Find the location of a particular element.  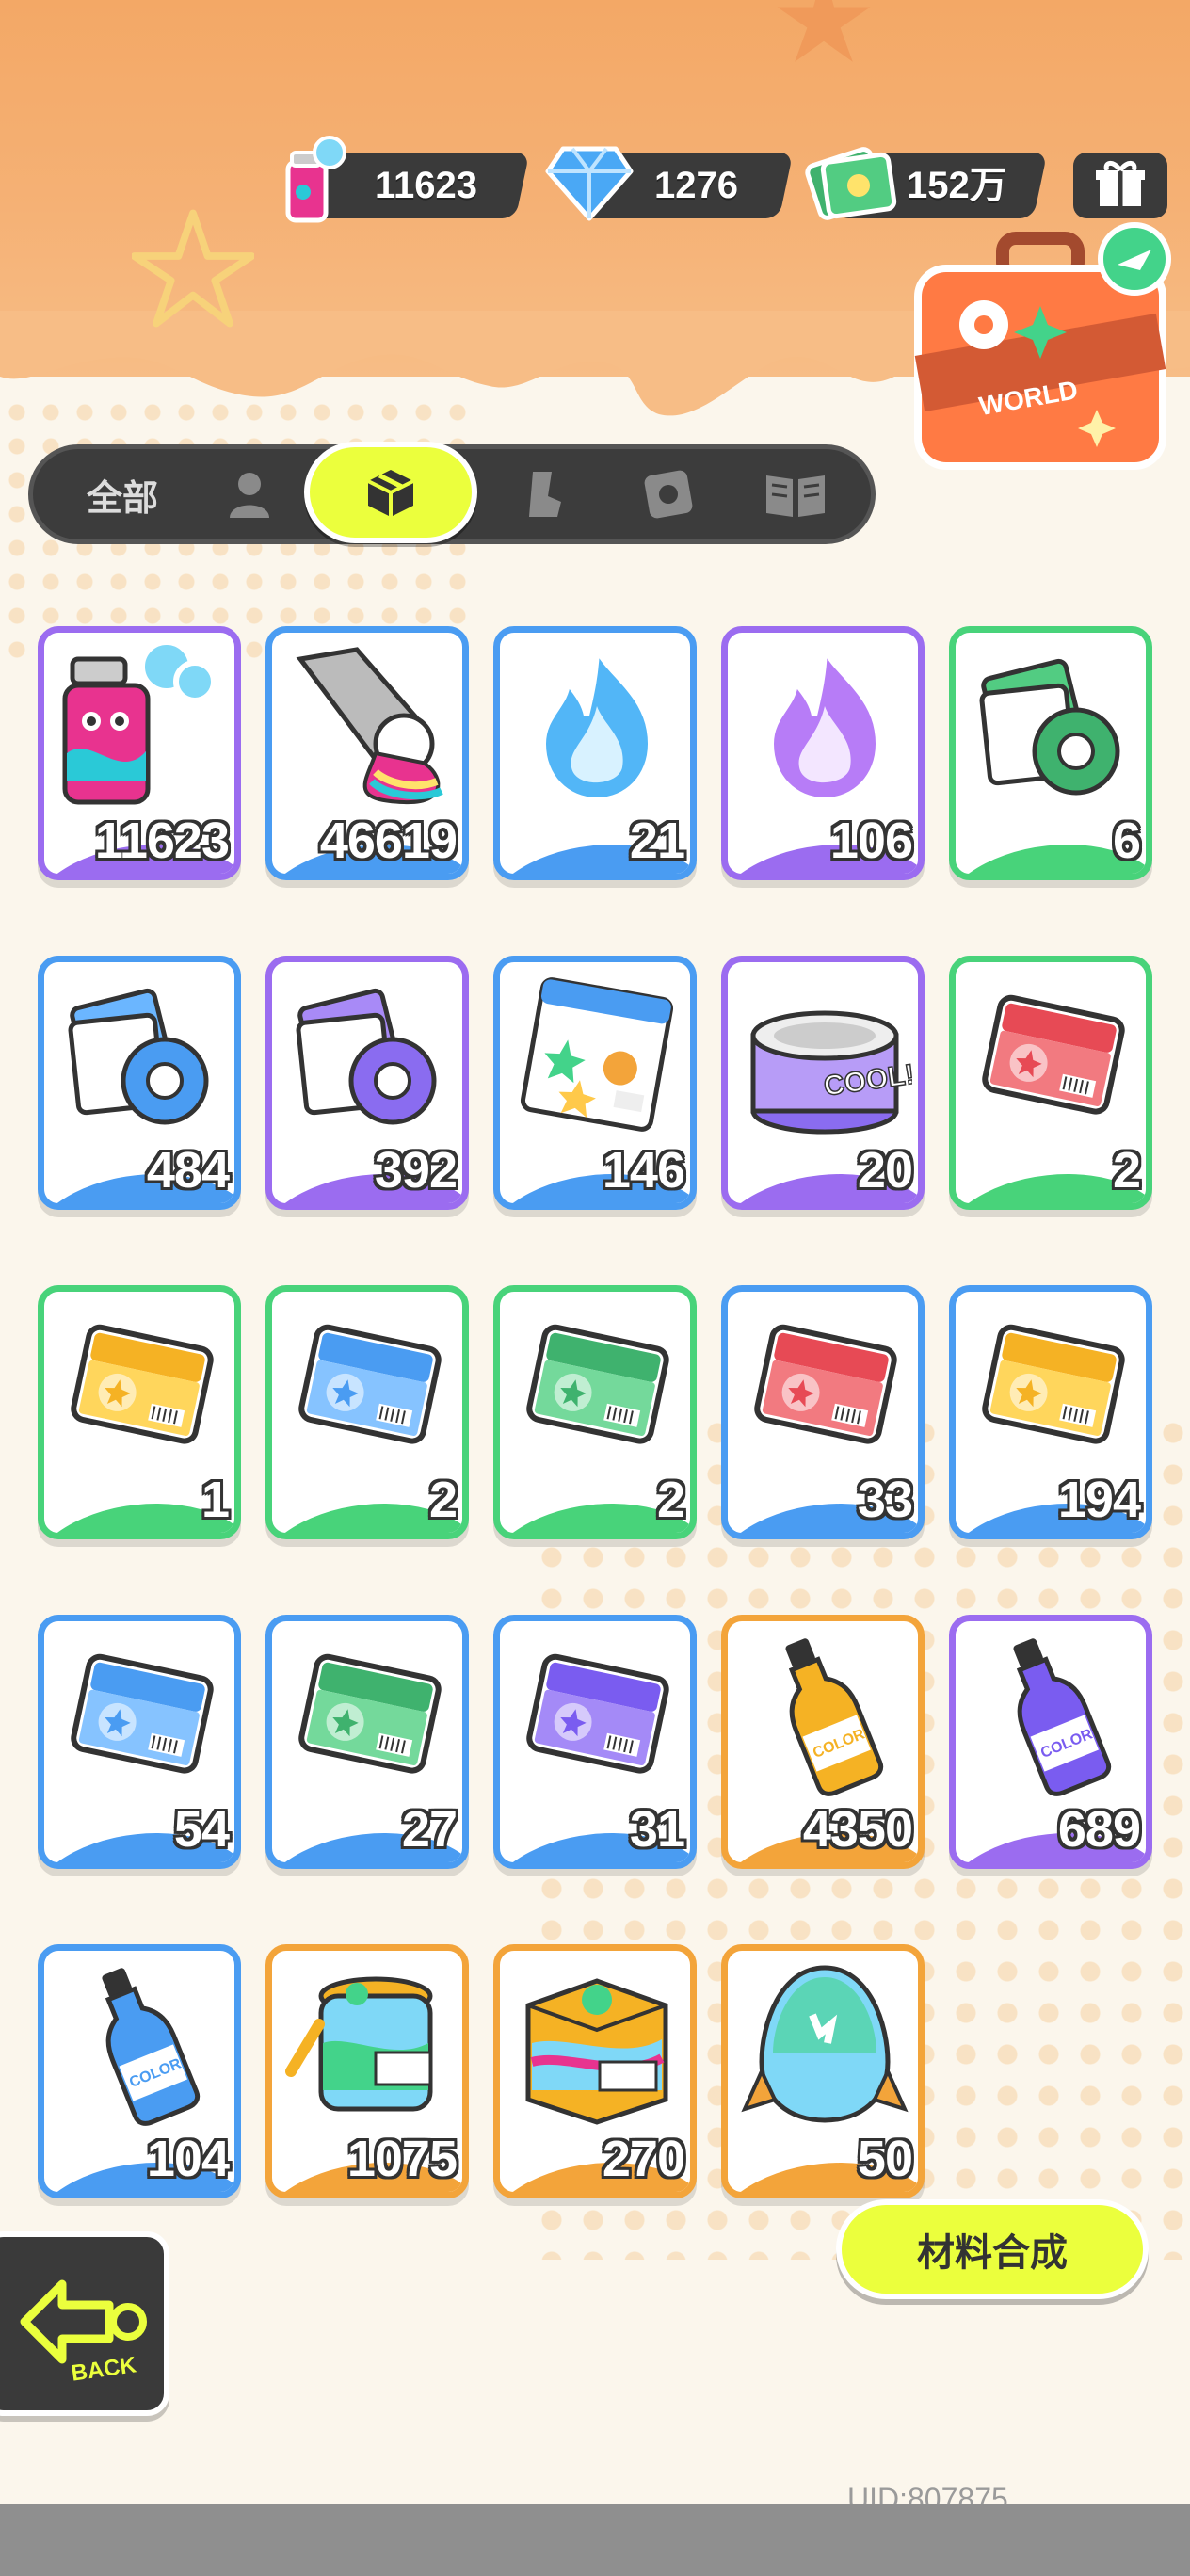

item-card: 392 is located at coordinates (367, 1083).